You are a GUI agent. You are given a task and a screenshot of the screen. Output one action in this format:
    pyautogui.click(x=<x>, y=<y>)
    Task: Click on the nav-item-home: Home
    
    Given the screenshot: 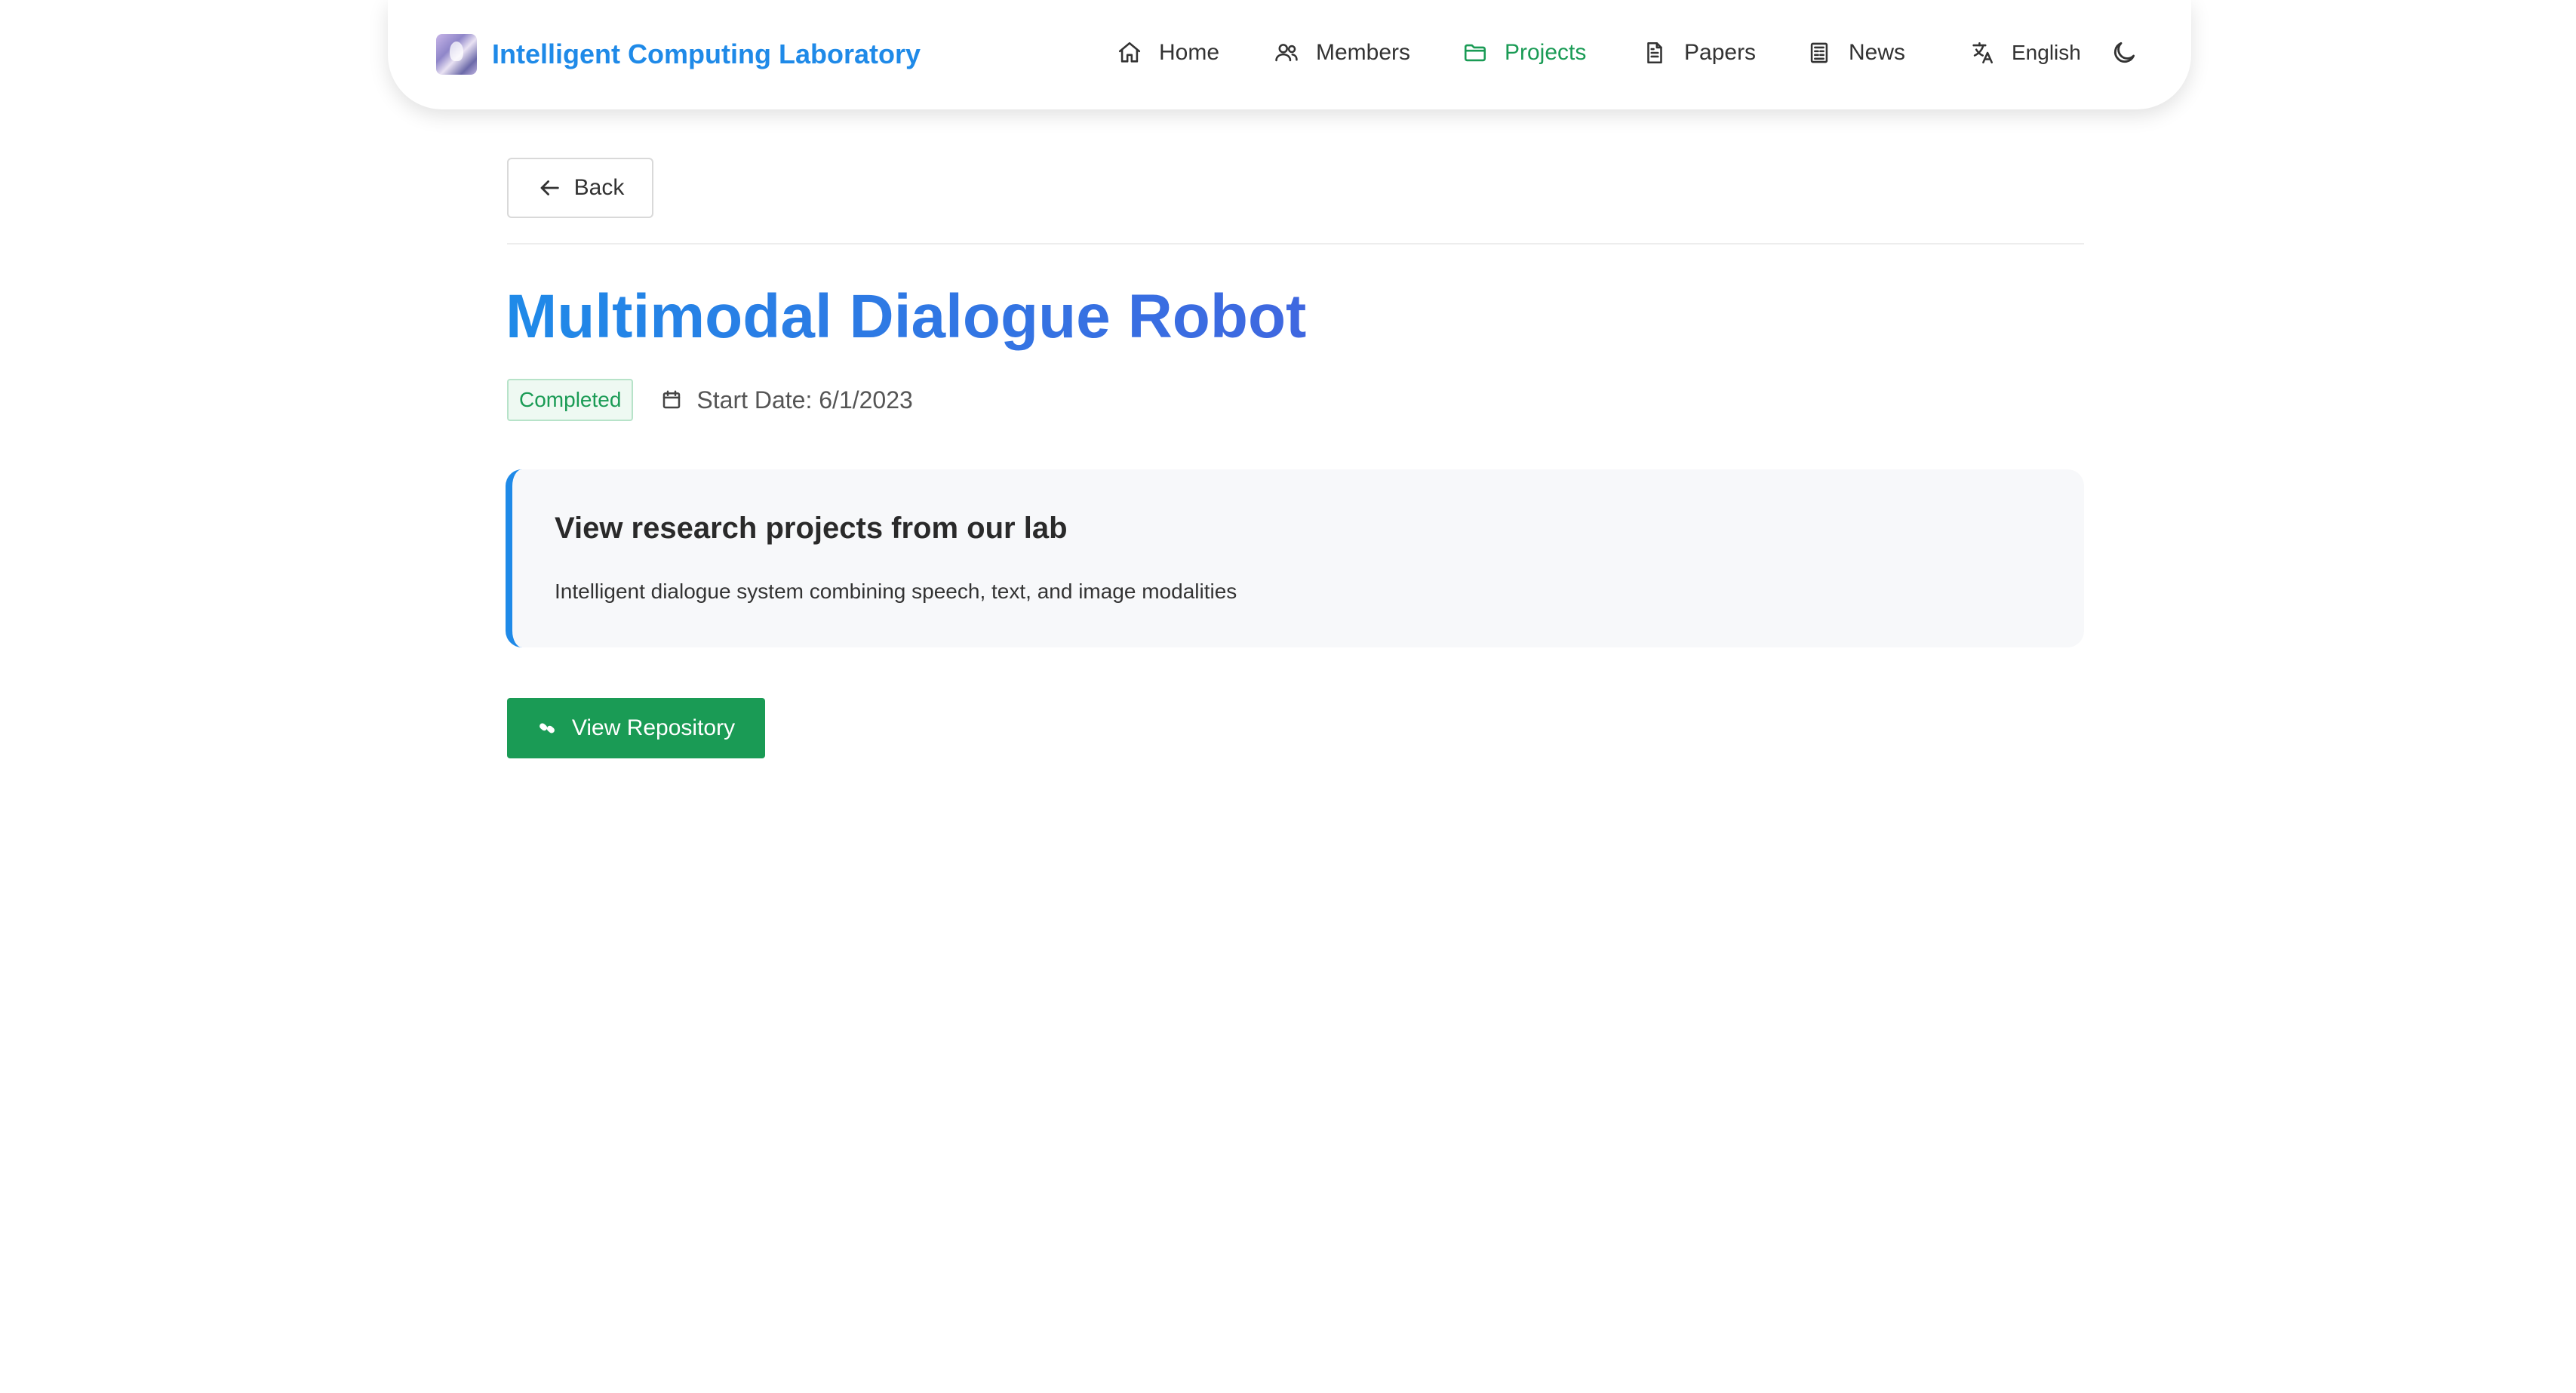 What is the action you would take?
    pyautogui.click(x=1168, y=52)
    